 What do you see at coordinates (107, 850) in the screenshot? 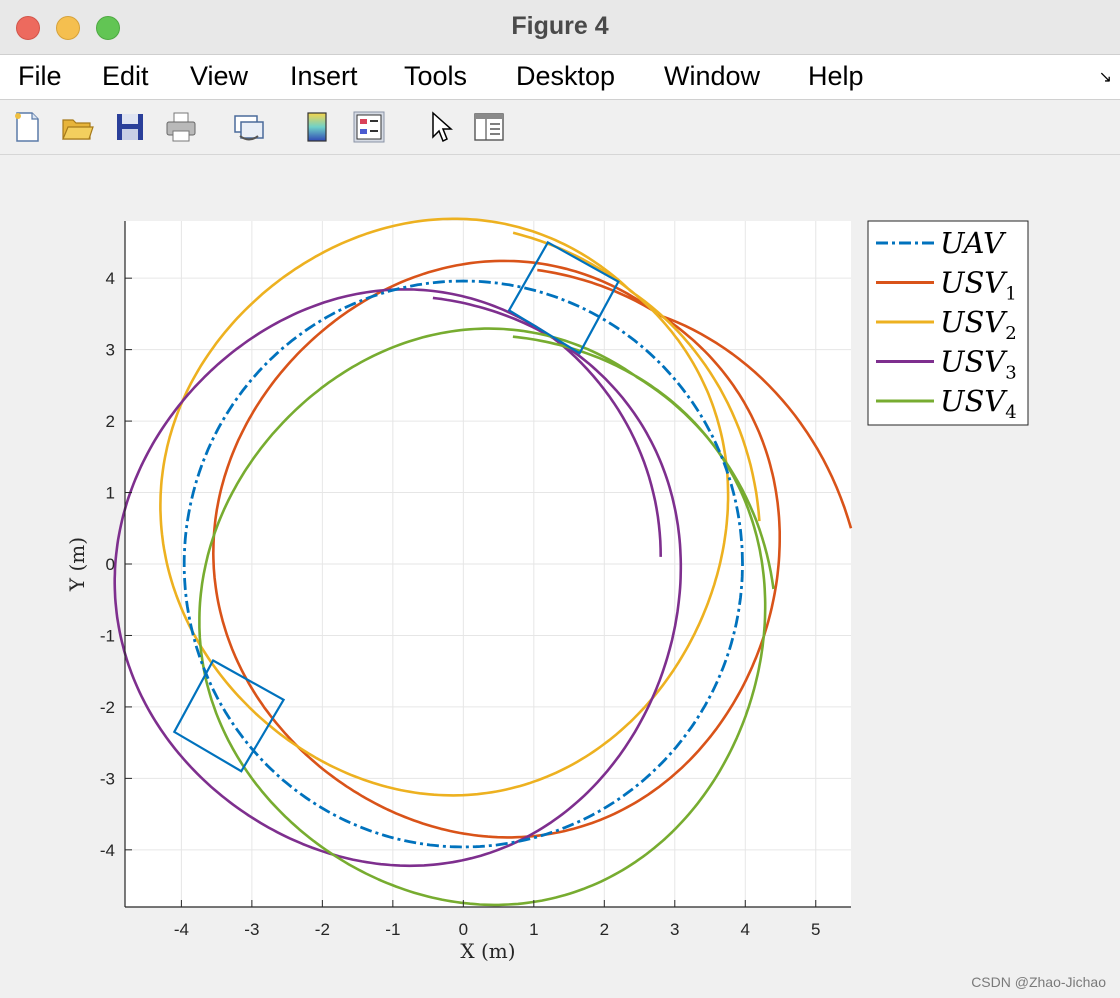
I see `y-tick-label: -4` at bounding box center [107, 850].